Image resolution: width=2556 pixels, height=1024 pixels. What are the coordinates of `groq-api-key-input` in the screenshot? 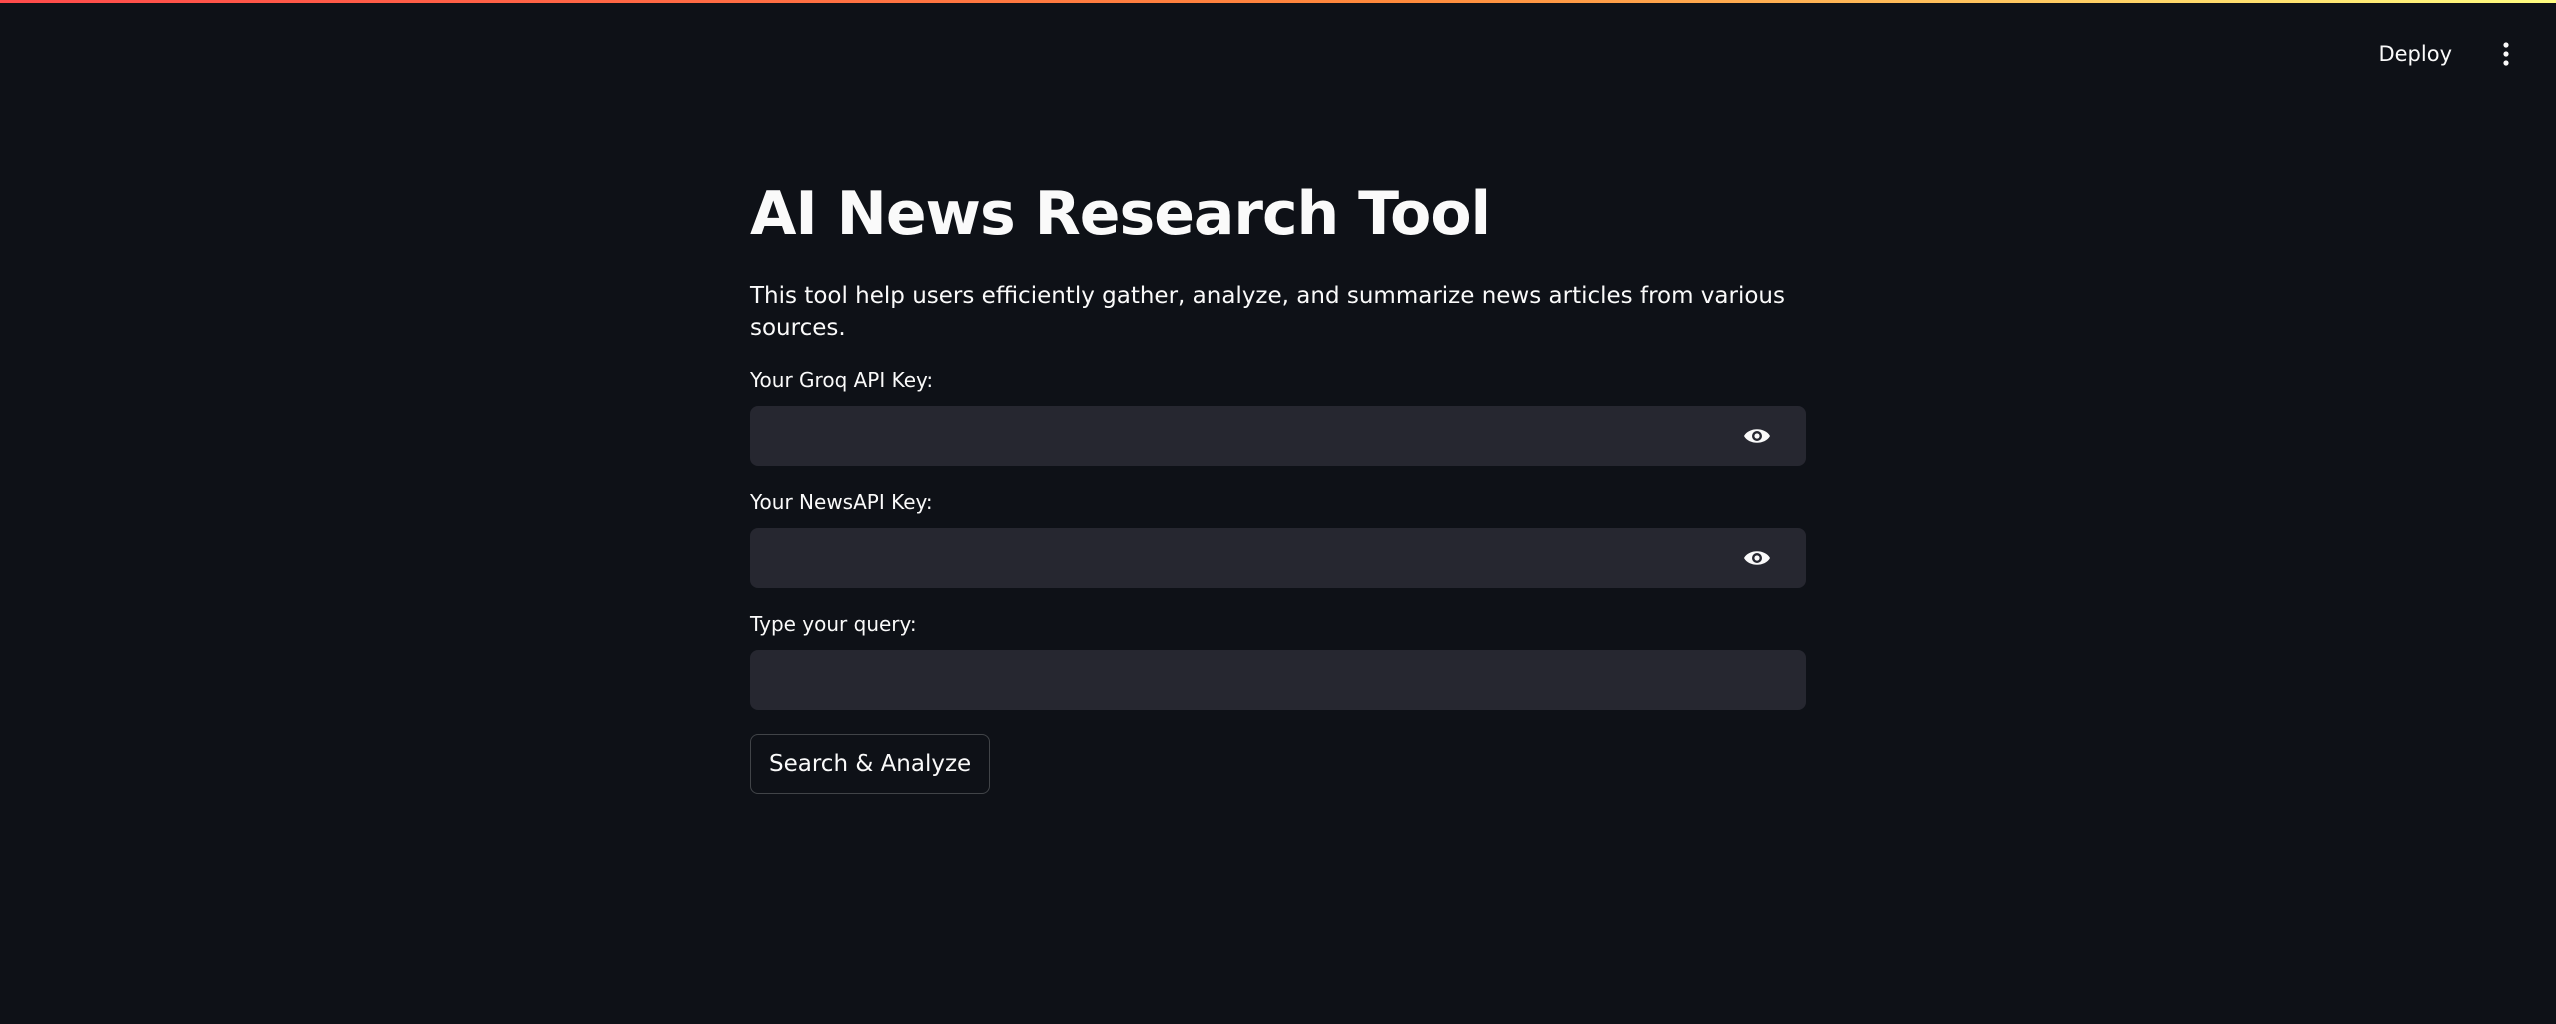 It's located at (1278, 436).